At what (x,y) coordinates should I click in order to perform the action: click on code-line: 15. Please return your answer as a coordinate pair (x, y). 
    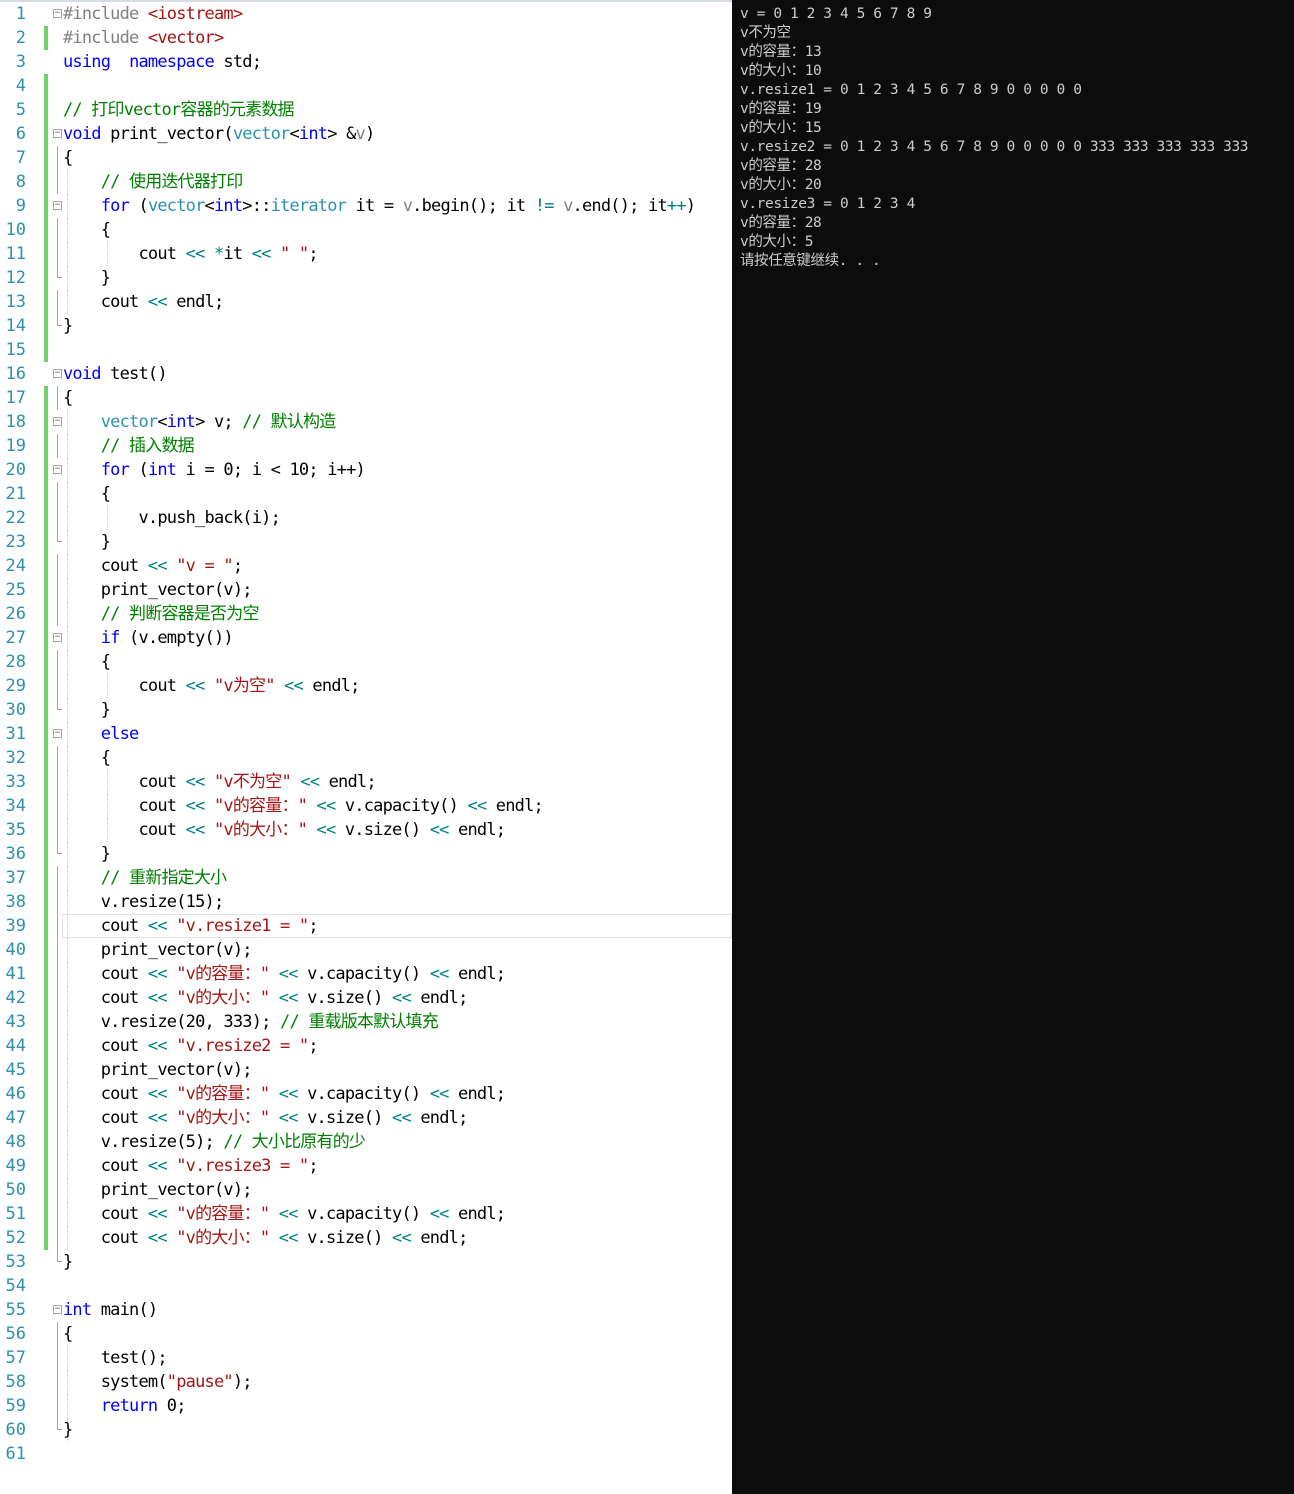
    Looking at the image, I should click on (366, 350).